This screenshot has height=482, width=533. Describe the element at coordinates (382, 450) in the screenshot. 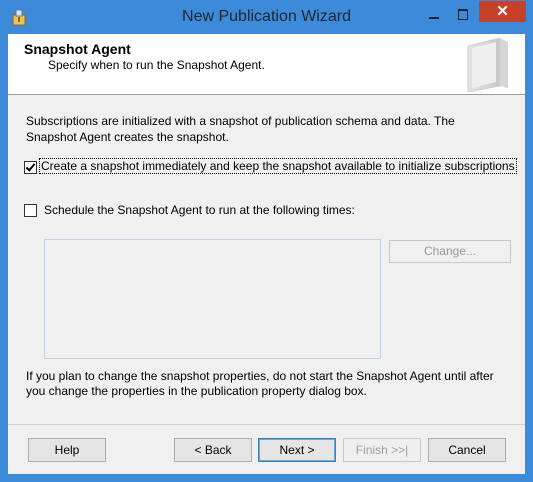

I see `finish-button: Finish >>|` at that location.